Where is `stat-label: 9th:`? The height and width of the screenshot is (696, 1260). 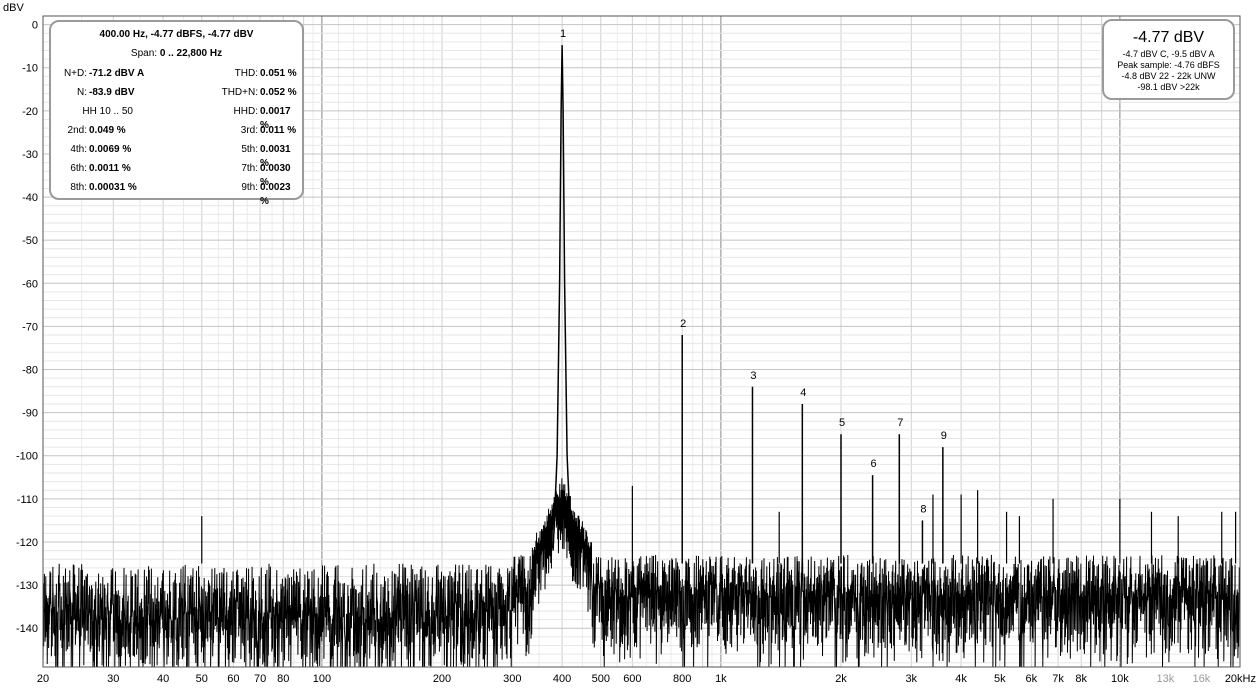 stat-label: 9th: is located at coordinates (249, 187).